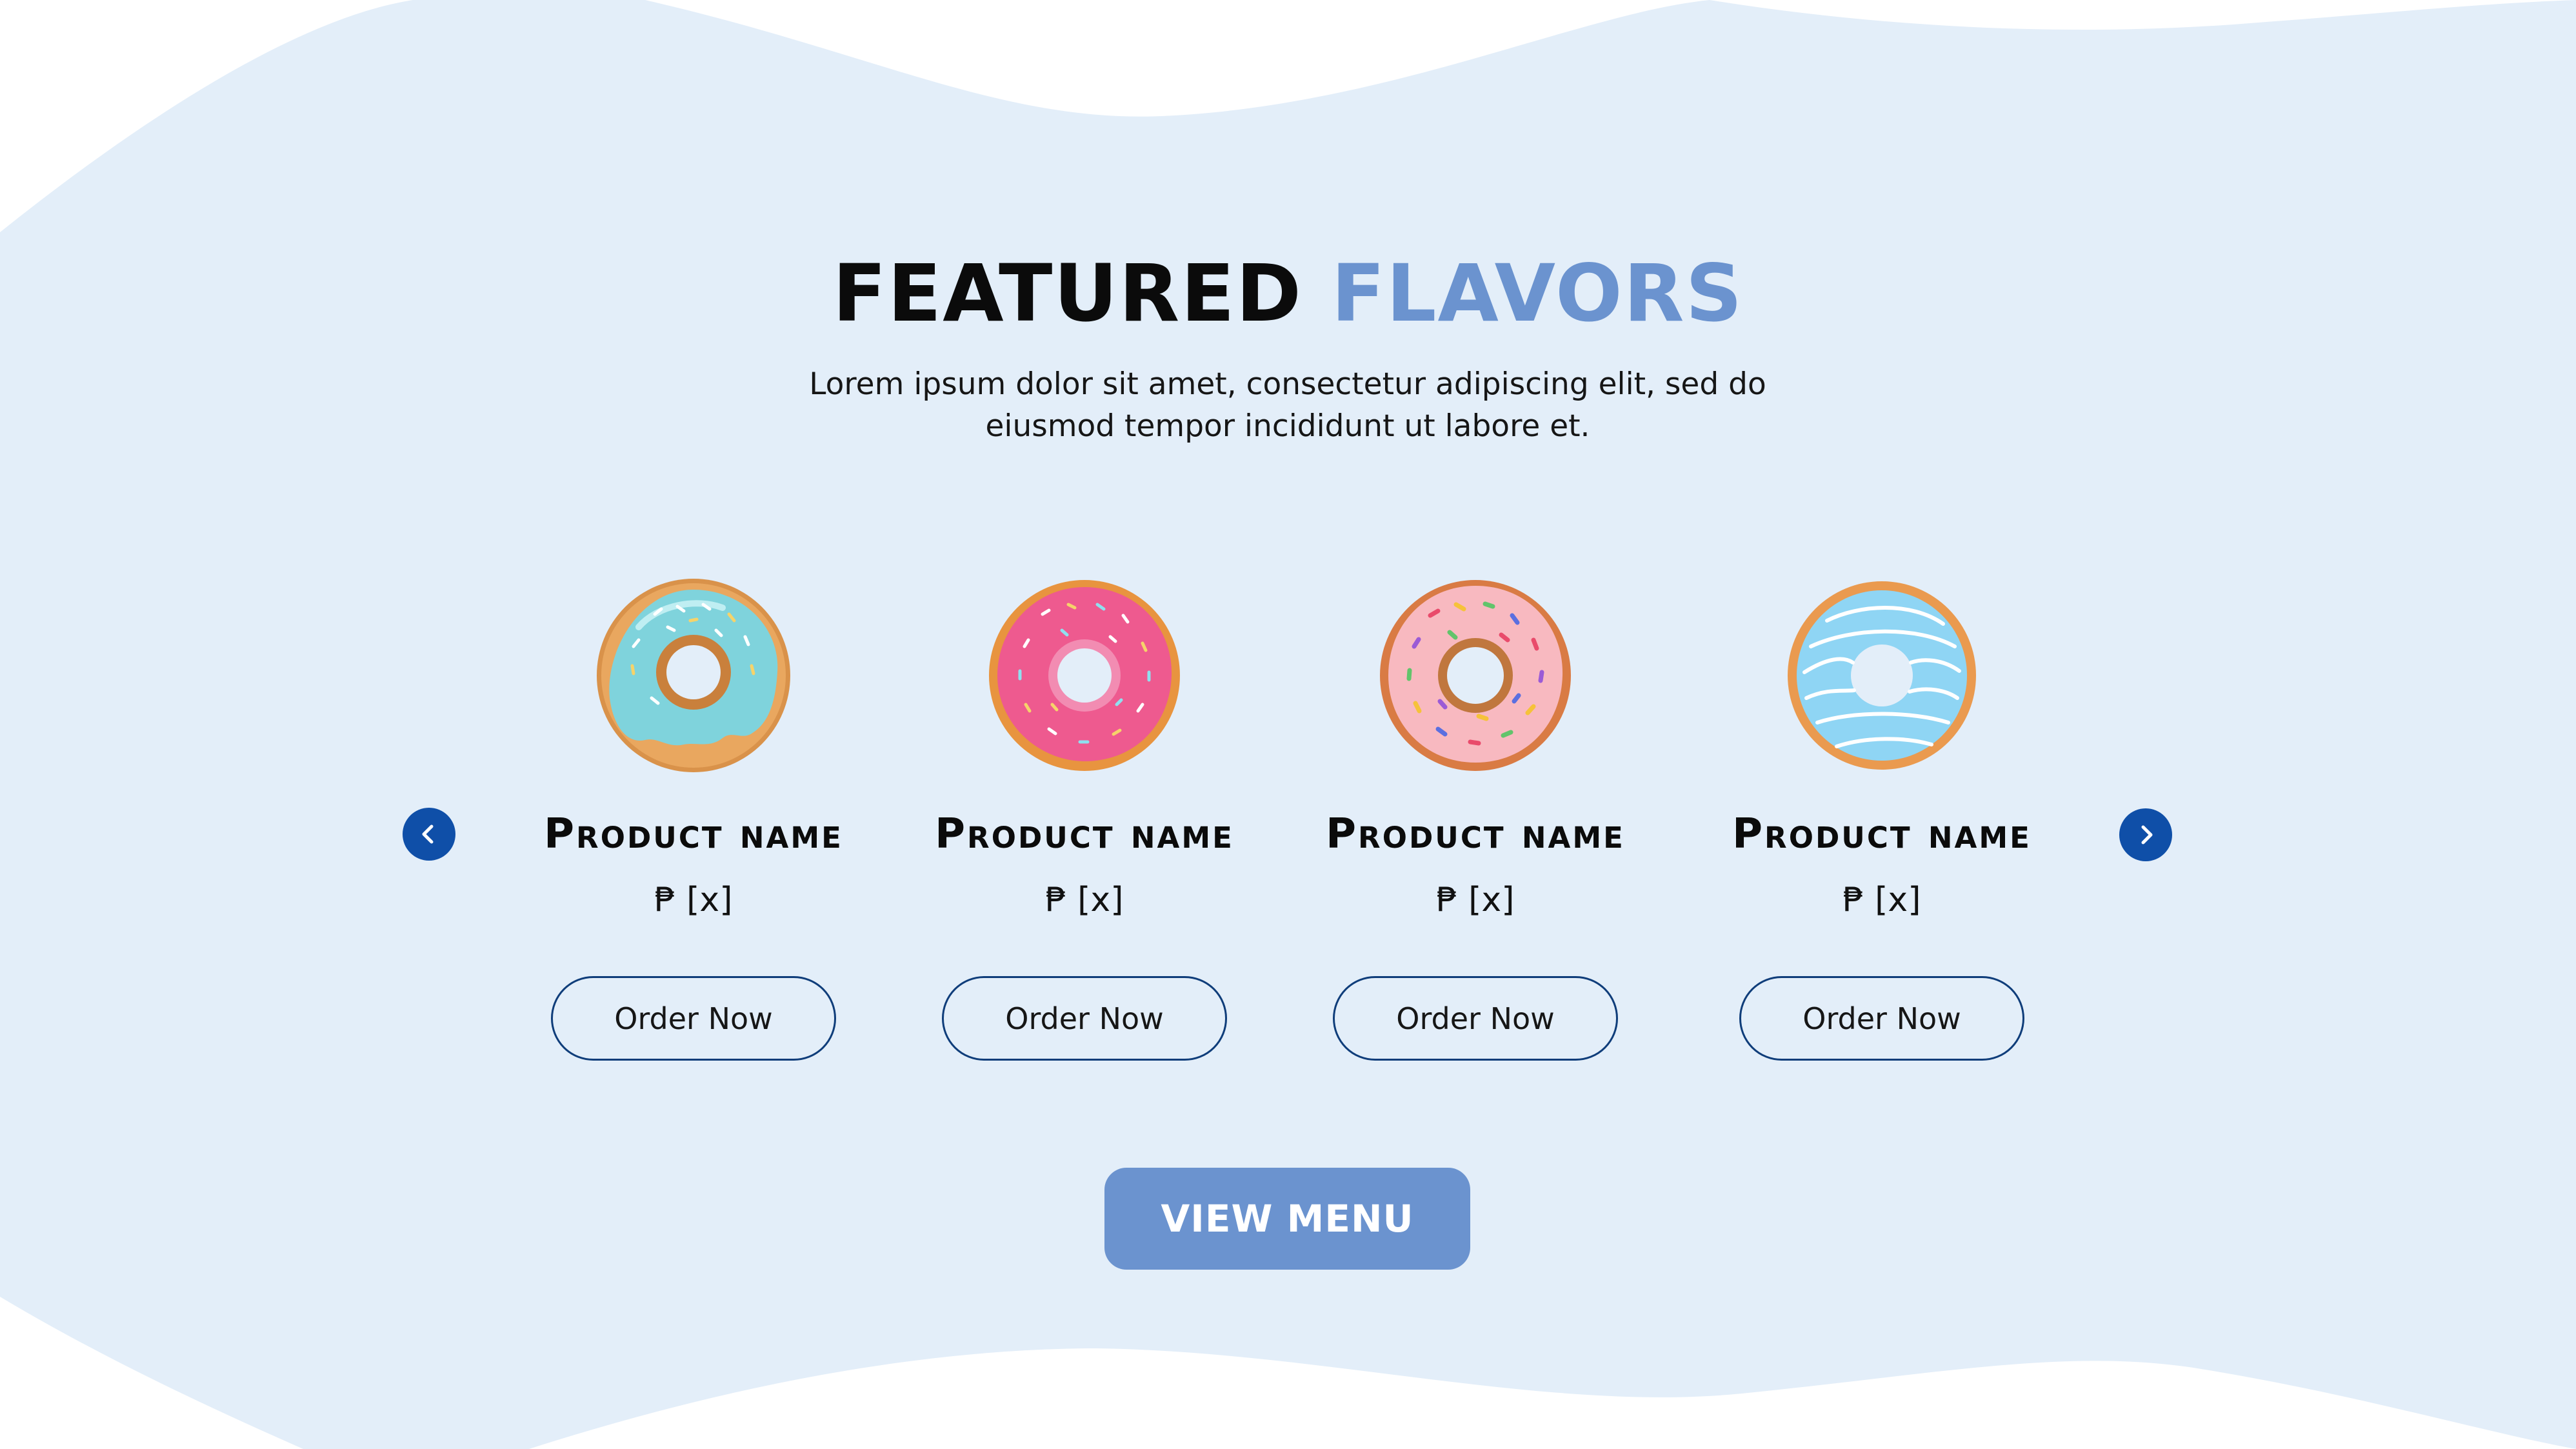 The width and height of the screenshot is (2576, 1449). I want to click on view-menu-button: VIEW MENU, so click(1287, 1219).